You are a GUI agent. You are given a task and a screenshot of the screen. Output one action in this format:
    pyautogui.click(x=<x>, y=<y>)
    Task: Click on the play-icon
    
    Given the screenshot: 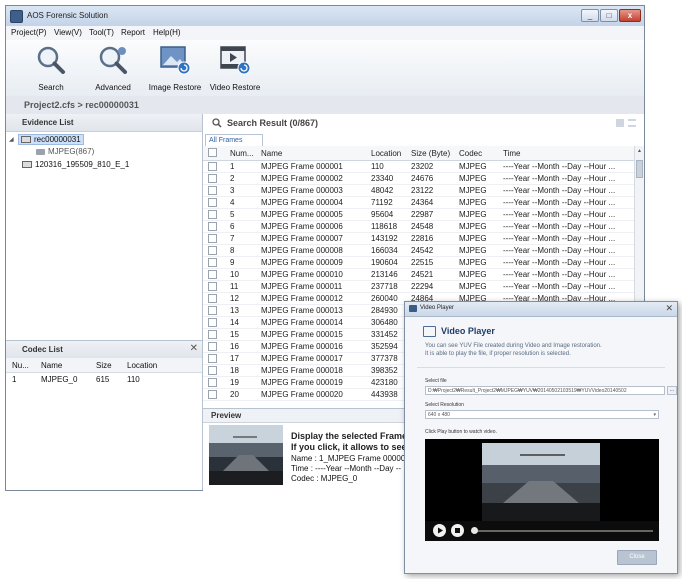 What is the action you would take?
    pyautogui.click(x=440, y=530)
    